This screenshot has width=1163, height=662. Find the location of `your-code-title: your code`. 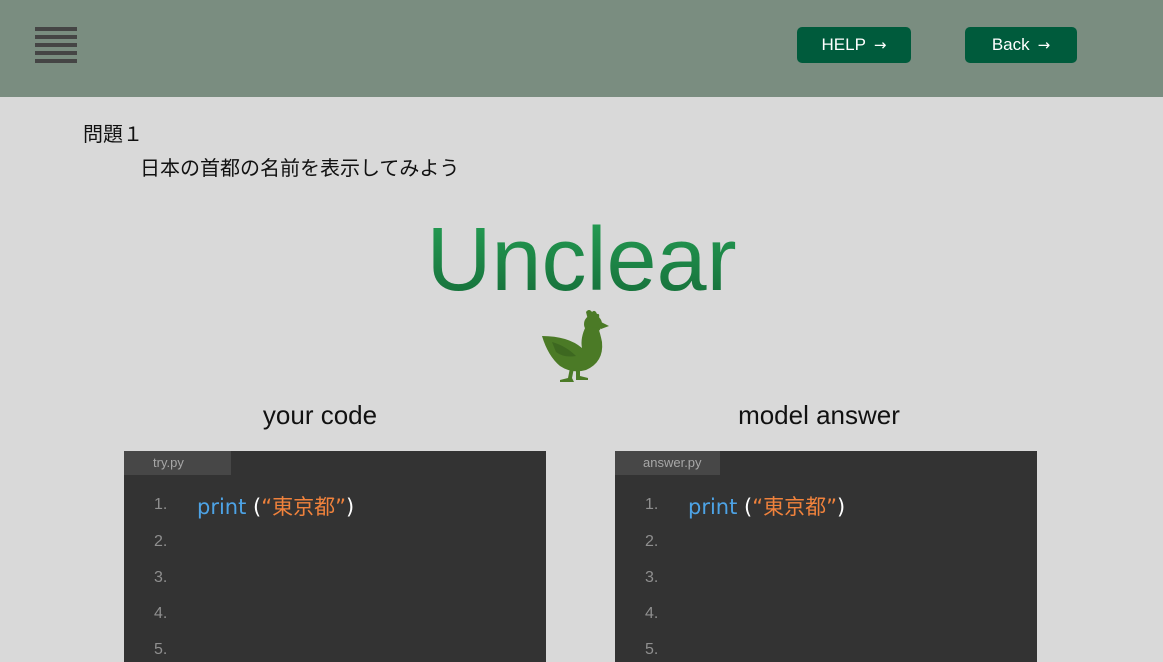

your-code-title: your code is located at coordinates (320, 415).